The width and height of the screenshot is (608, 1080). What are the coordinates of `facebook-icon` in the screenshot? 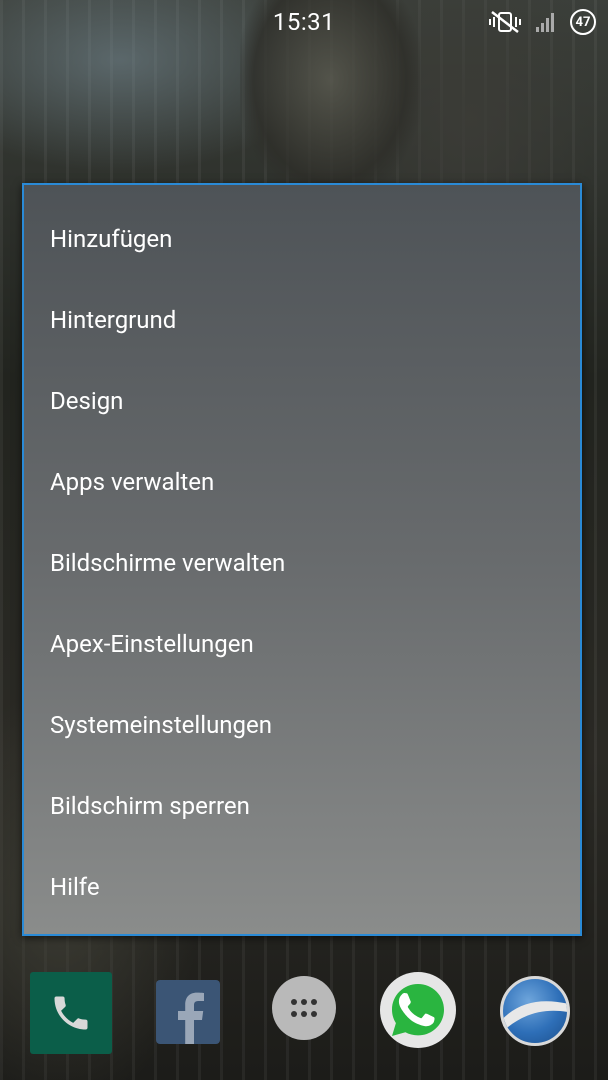 It's located at (188, 1012).